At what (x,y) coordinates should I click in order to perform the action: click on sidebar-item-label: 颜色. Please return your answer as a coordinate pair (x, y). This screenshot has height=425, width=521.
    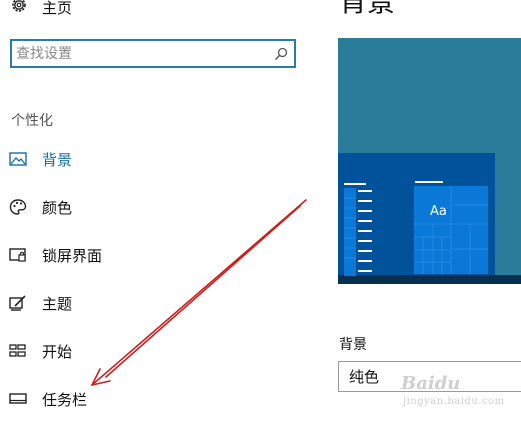
    Looking at the image, I should click on (57, 207).